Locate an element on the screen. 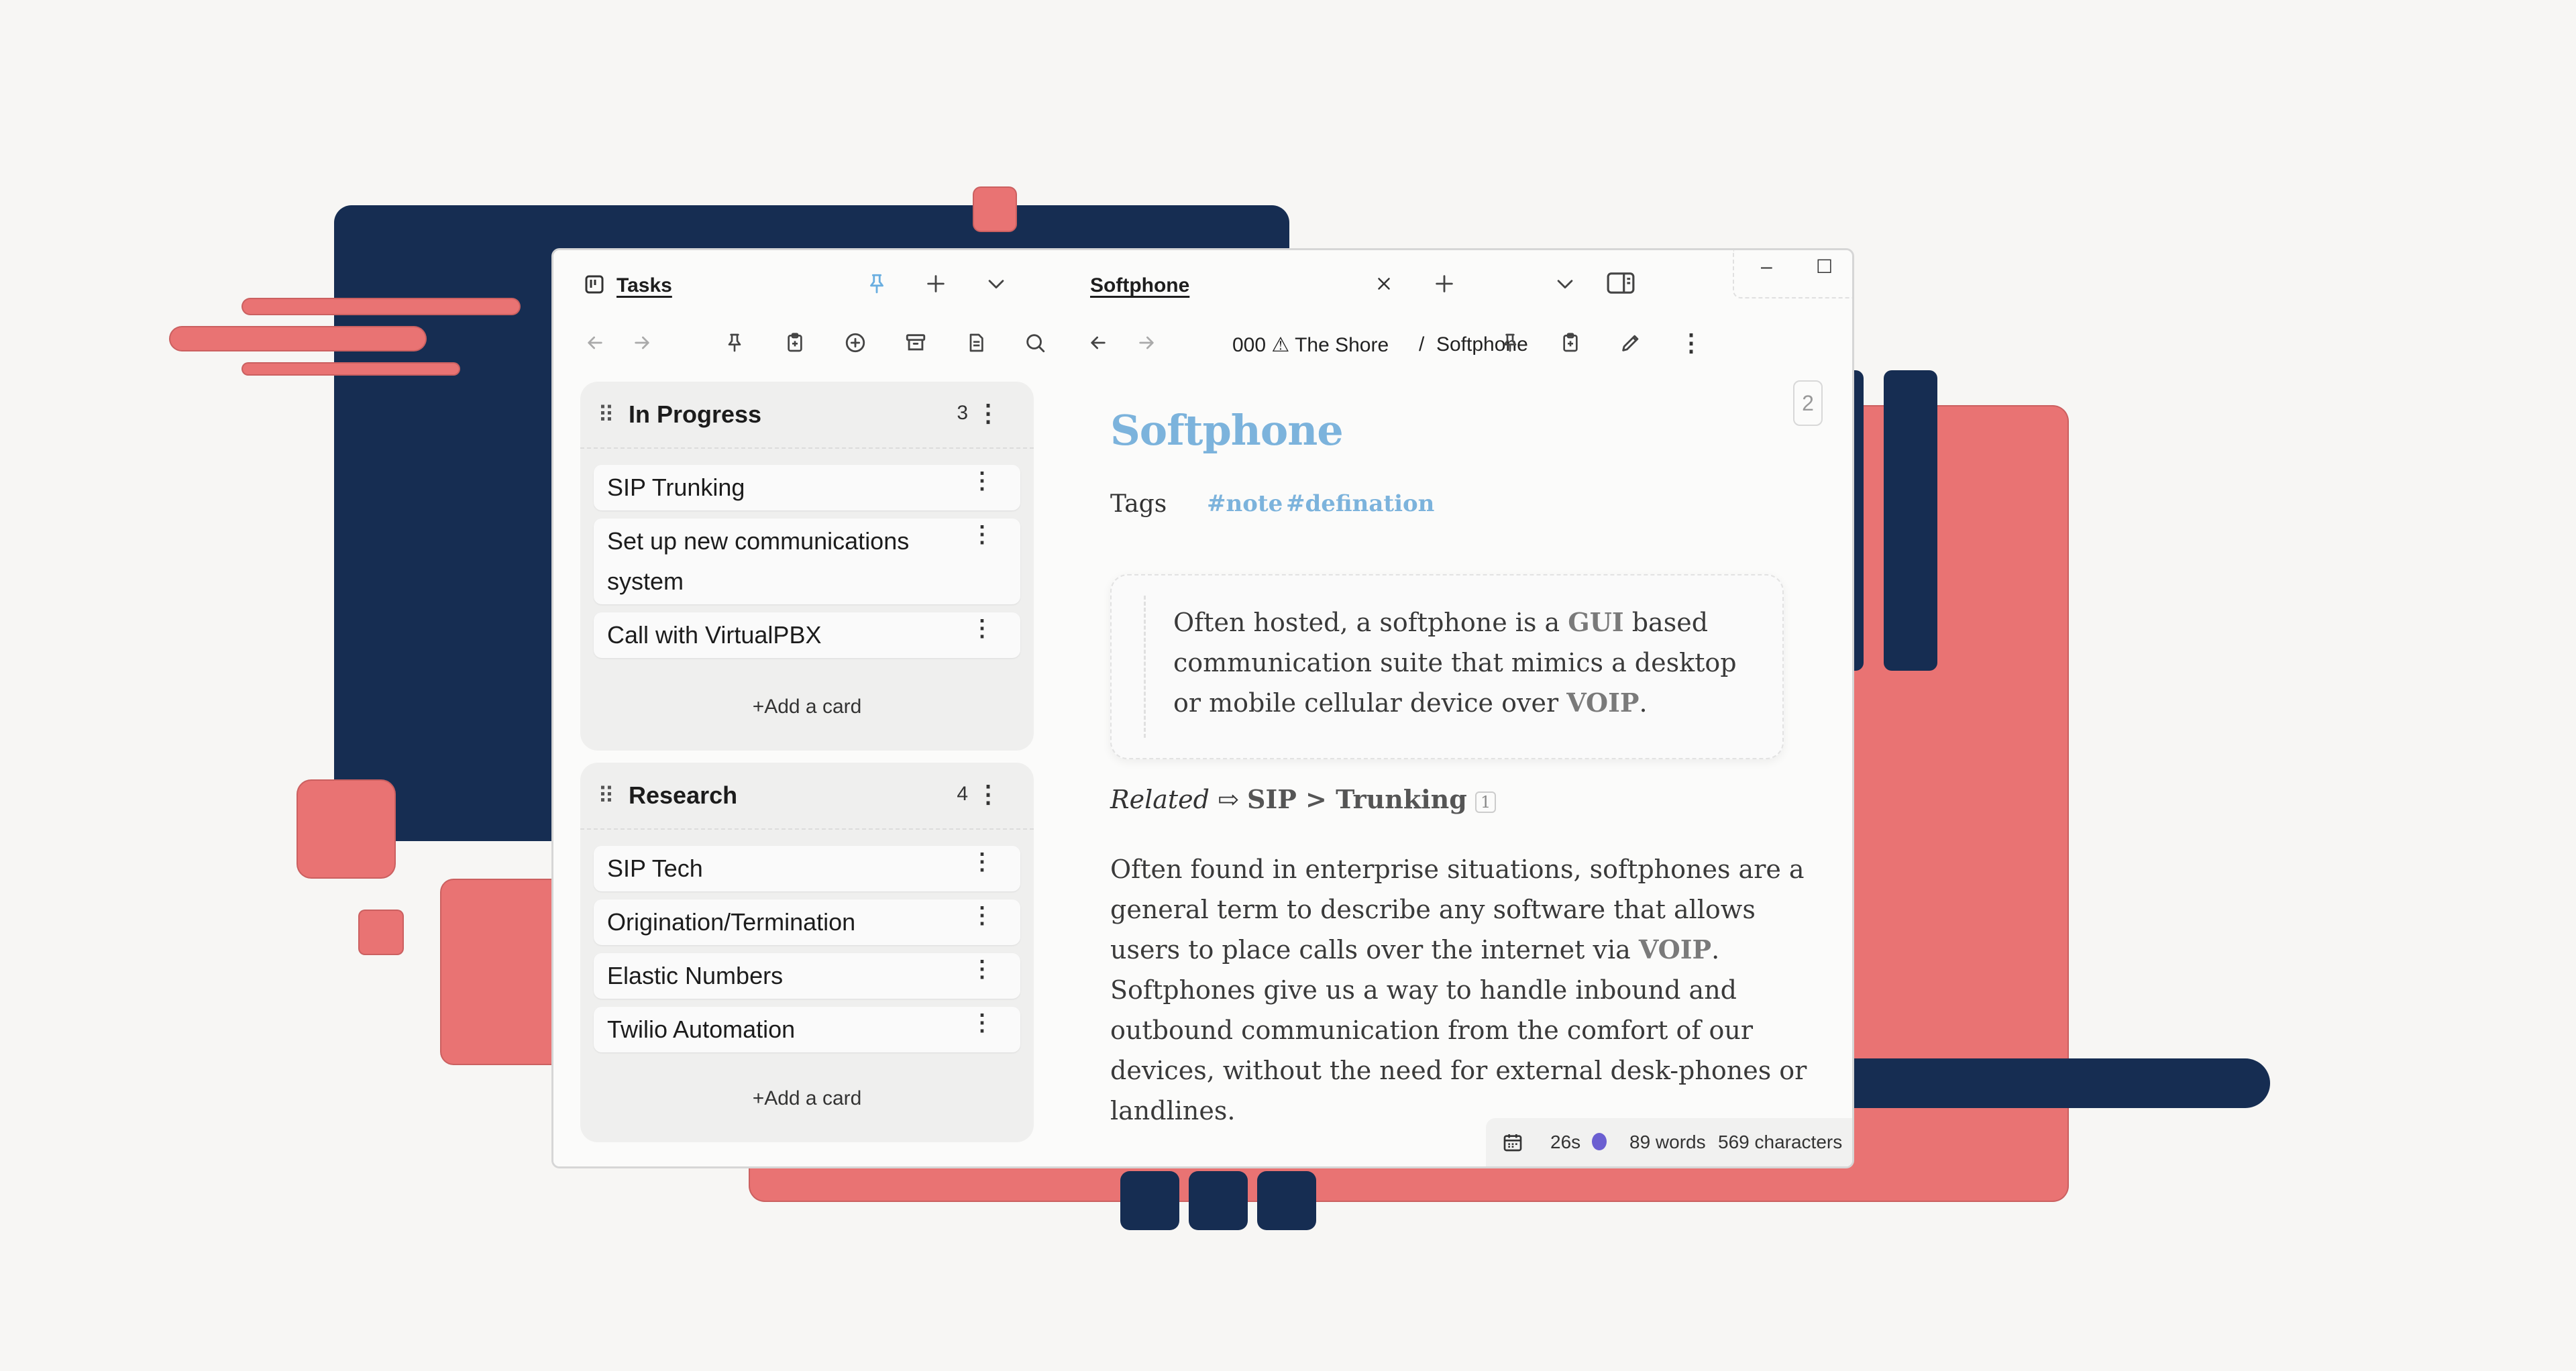 Image resolution: width=2576 pixels, height=1371 pixels. lane-header: ⠿ Research 4 ⋮ is located at coordinates (807, 796).